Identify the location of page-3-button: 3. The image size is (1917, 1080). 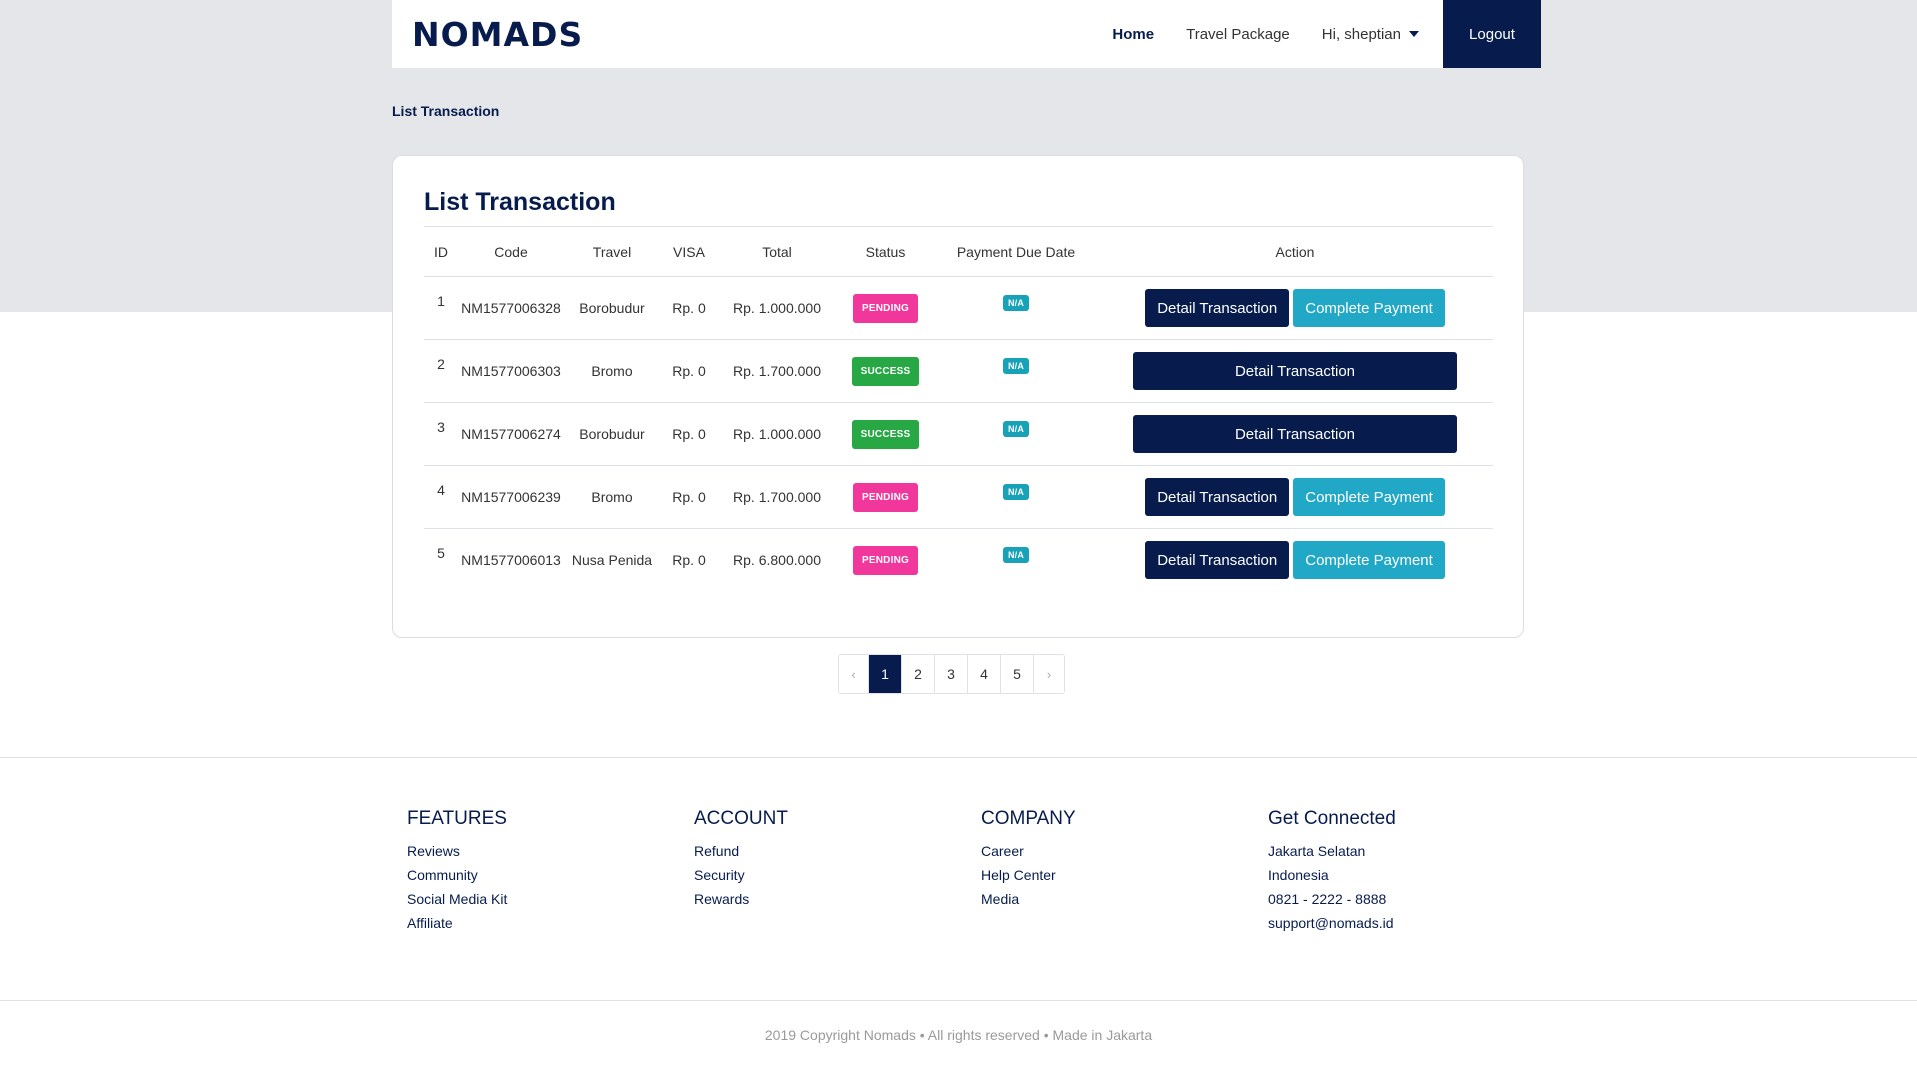
(951, 674).